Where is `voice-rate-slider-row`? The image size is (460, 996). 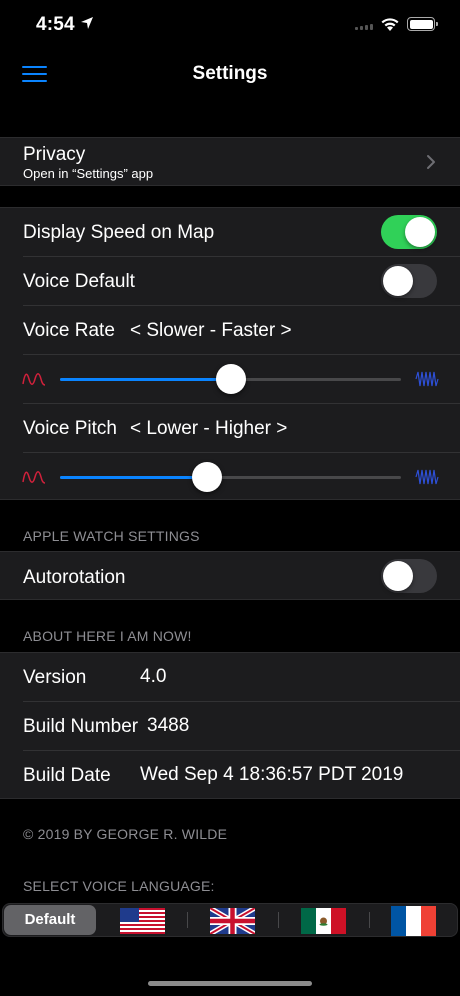
voice-rate-slider-row is located at coordinates (230, 379).